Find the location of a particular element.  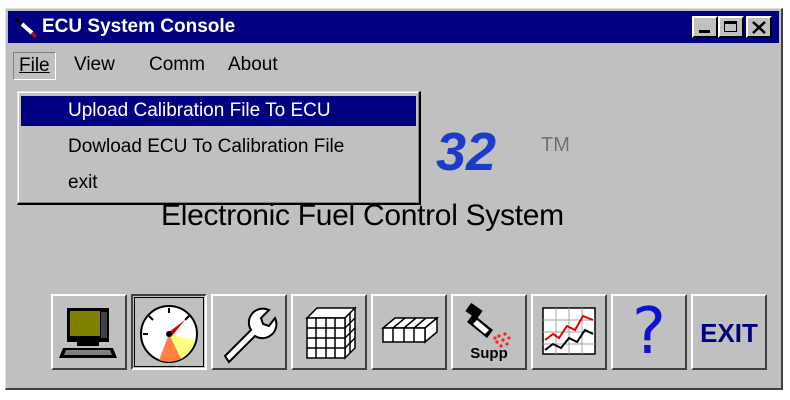

grid-3d-icon is located at coordinates (331, 333).